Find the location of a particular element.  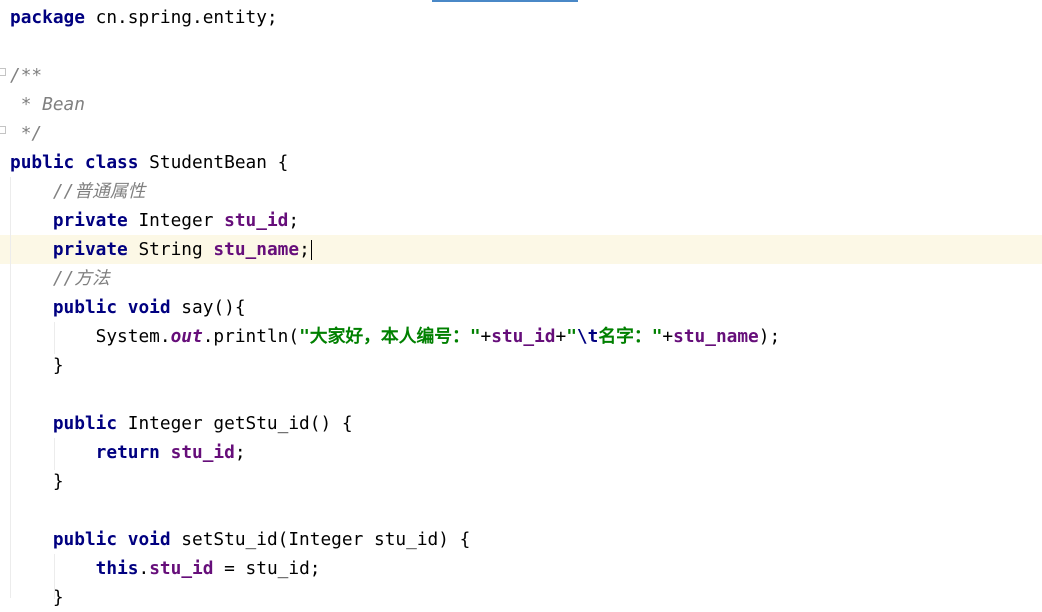

code-line: return stu_id; is located at coordinates (521, 452).